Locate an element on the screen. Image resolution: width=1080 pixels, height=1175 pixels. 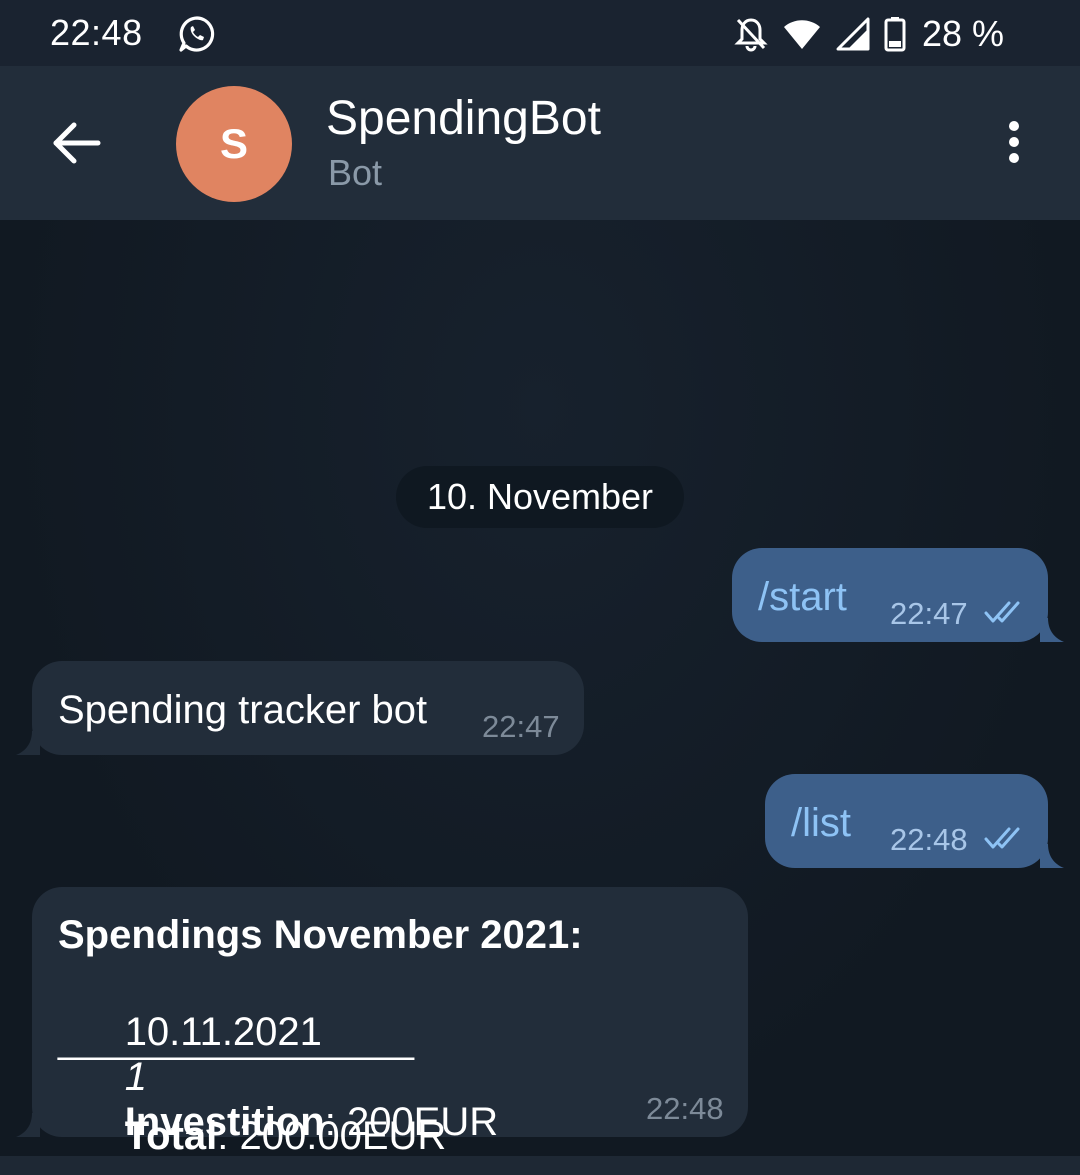
status-bar: 22:48 28 % is located at coordinates (540, 33).